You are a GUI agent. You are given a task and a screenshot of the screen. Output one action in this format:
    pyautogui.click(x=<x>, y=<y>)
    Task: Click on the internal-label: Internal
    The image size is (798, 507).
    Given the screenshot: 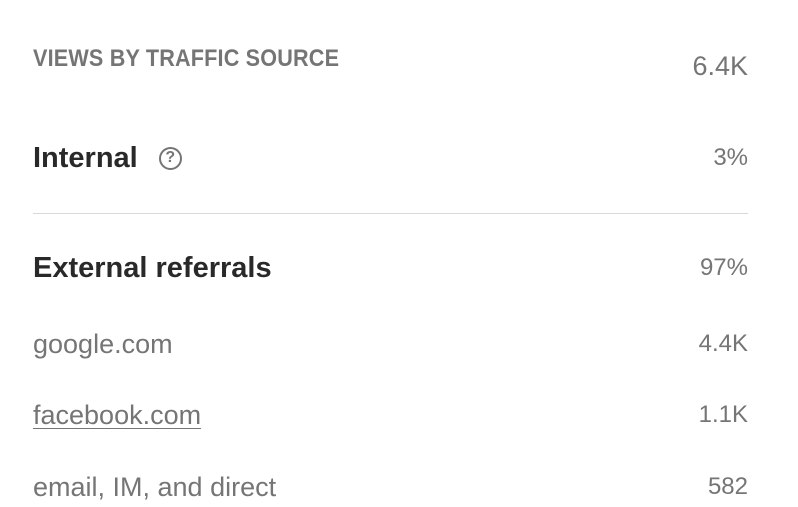 What is the action you would take?
    pyautogui.click(x=85, y=157)
    